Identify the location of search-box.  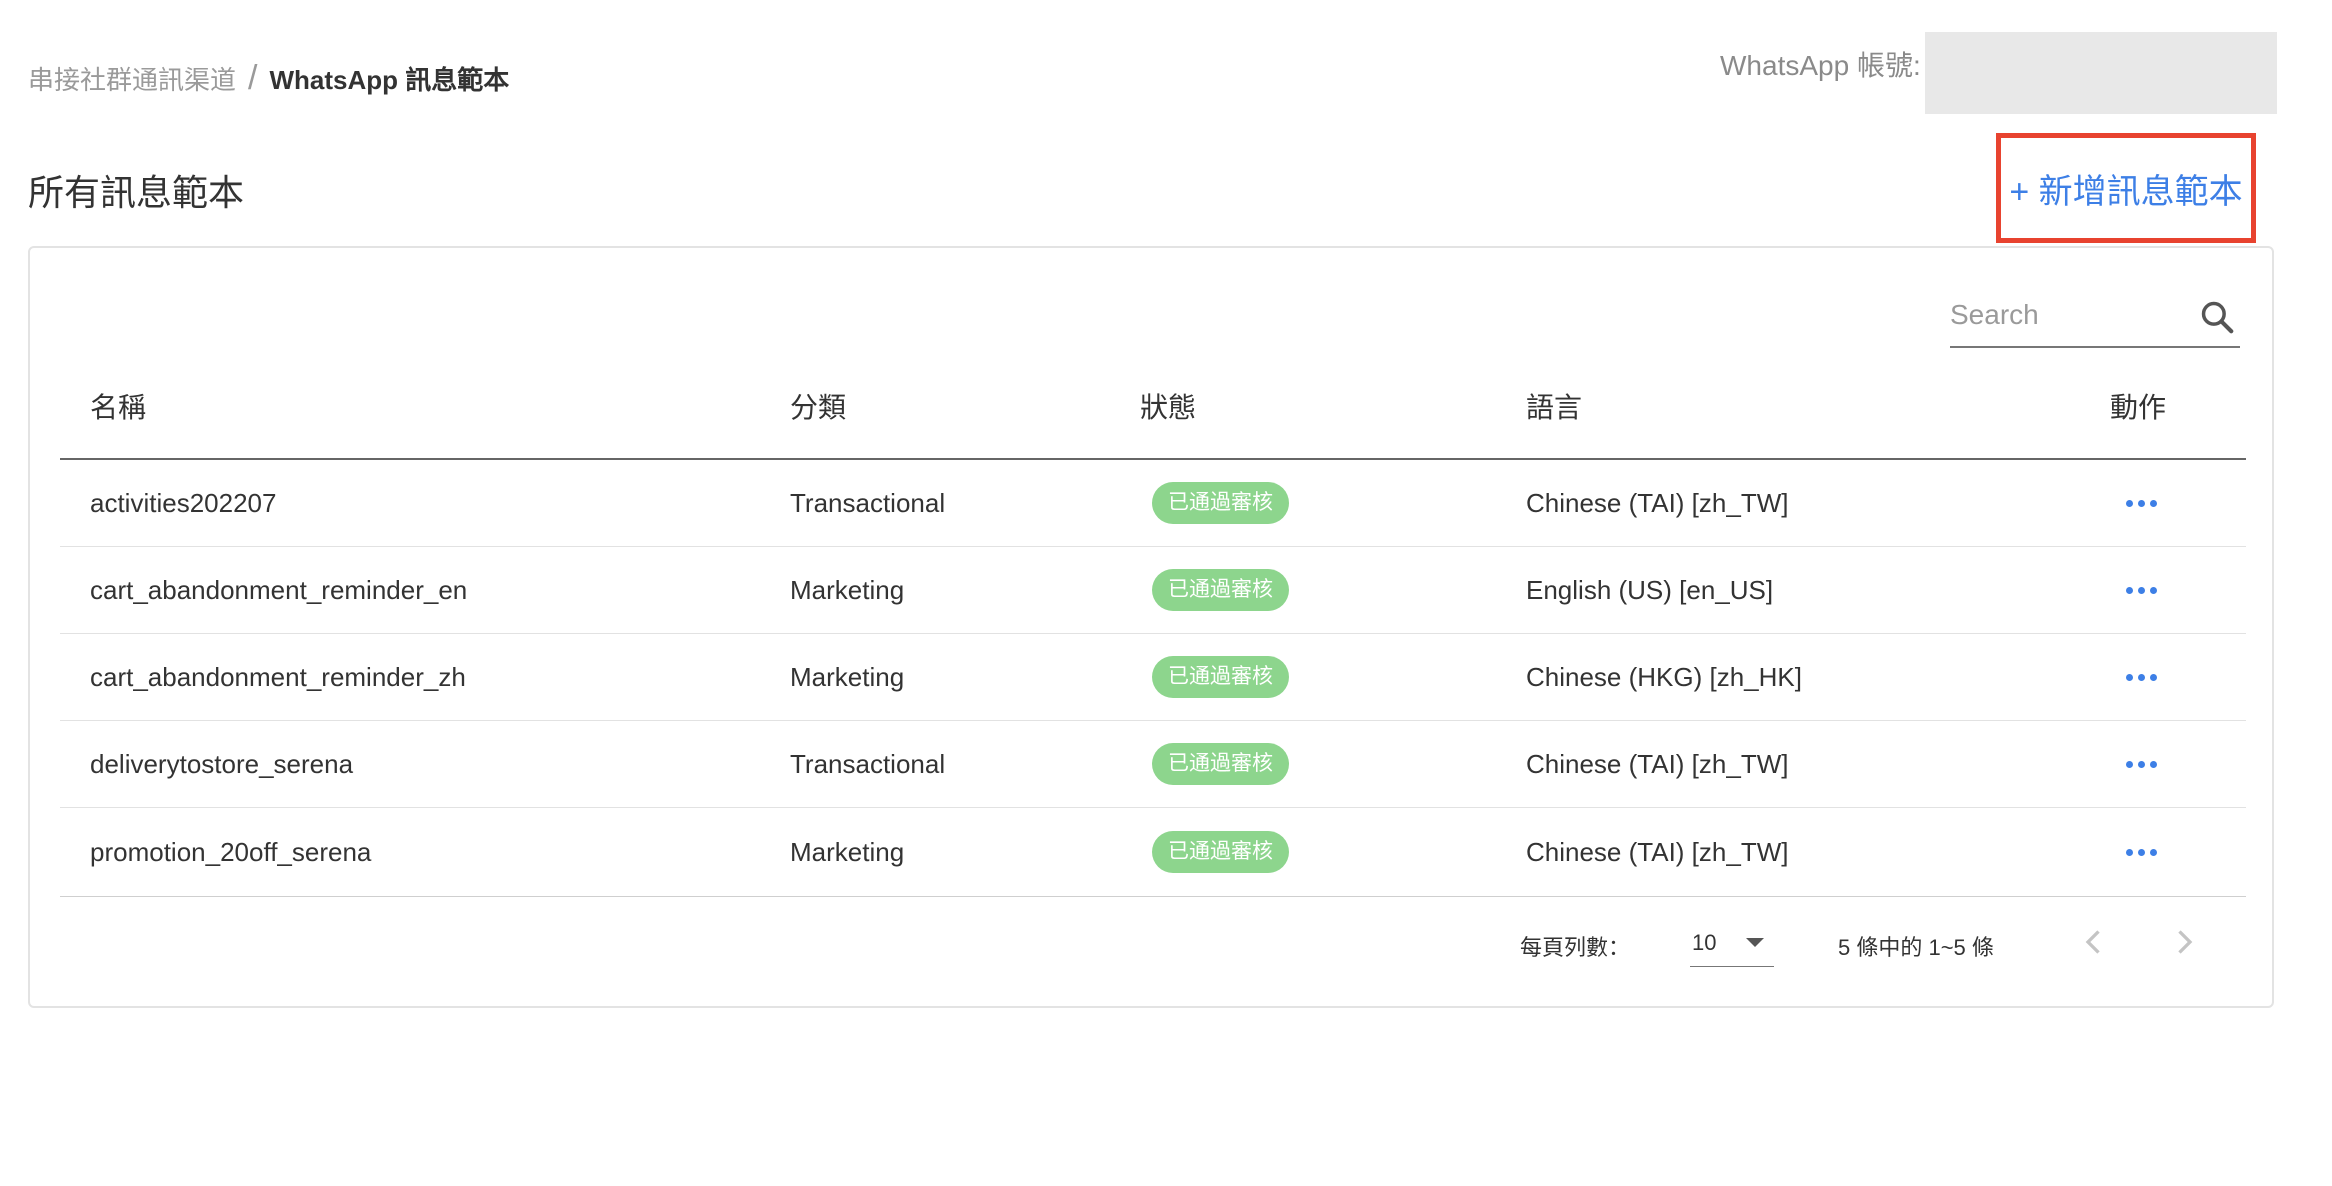
(2095, 316).